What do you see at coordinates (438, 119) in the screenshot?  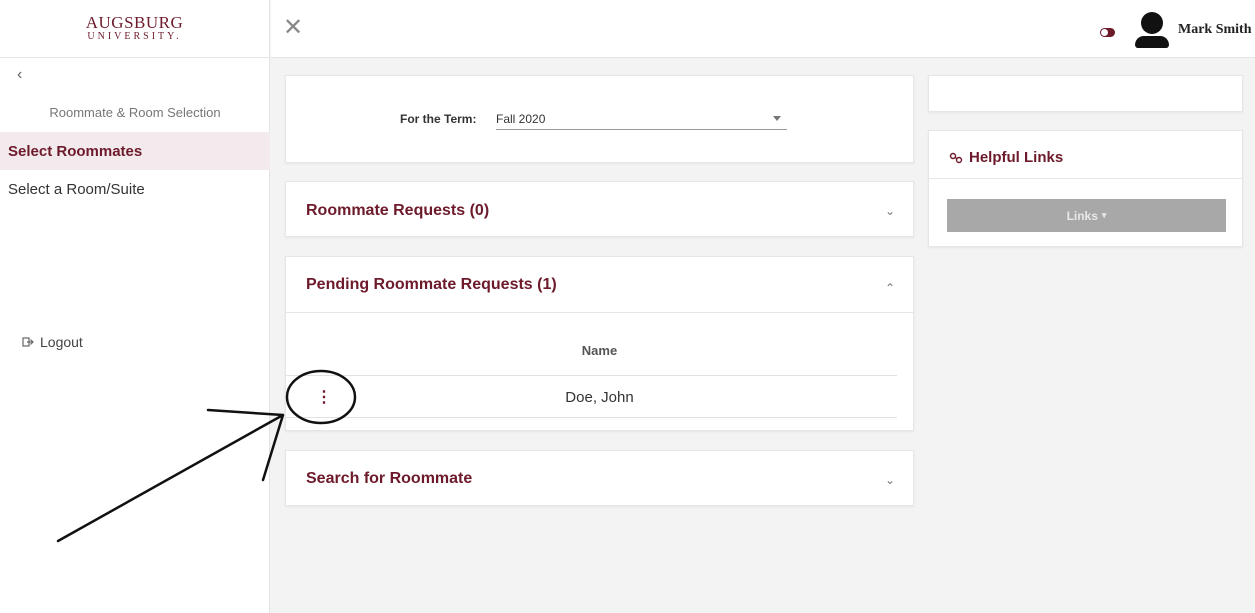 I see `term-label: For the Term:` at bounding box center [438, 119].